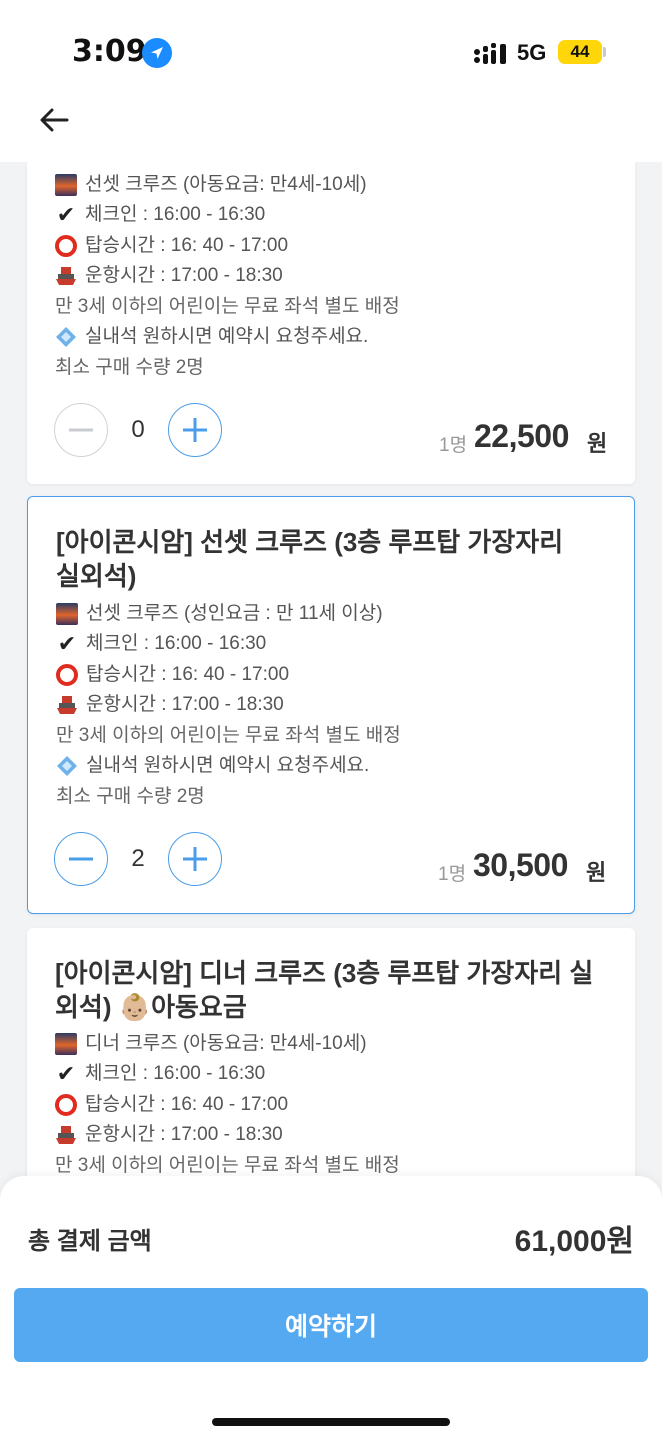 Image resolution: width=662 pixels, height=1440 pixels. What do you see at coordinates (574, 1241) in the screenshot?
I see `total-value: 61,000원` at bounding box center [574, 1241].